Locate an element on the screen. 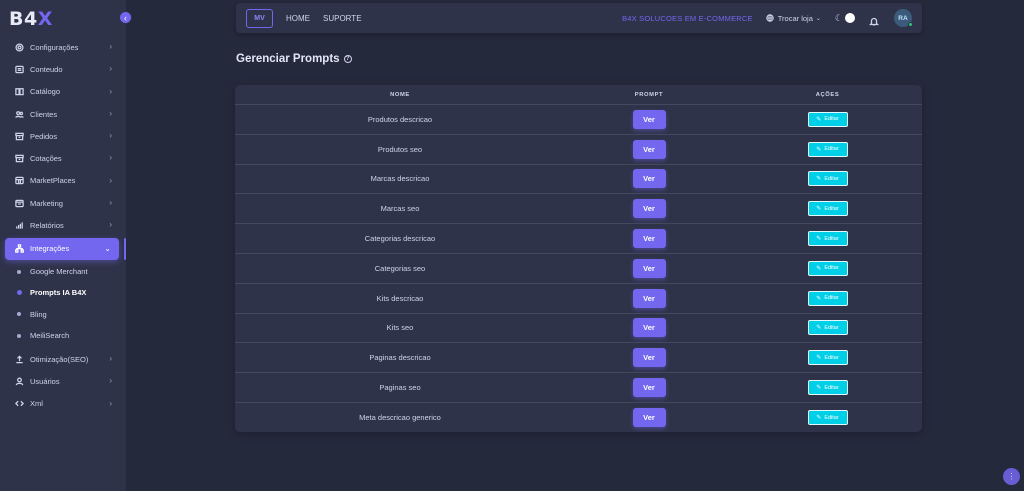  sidebar-item-pedidos: Pedidos › is located at coordinates (63, 136).